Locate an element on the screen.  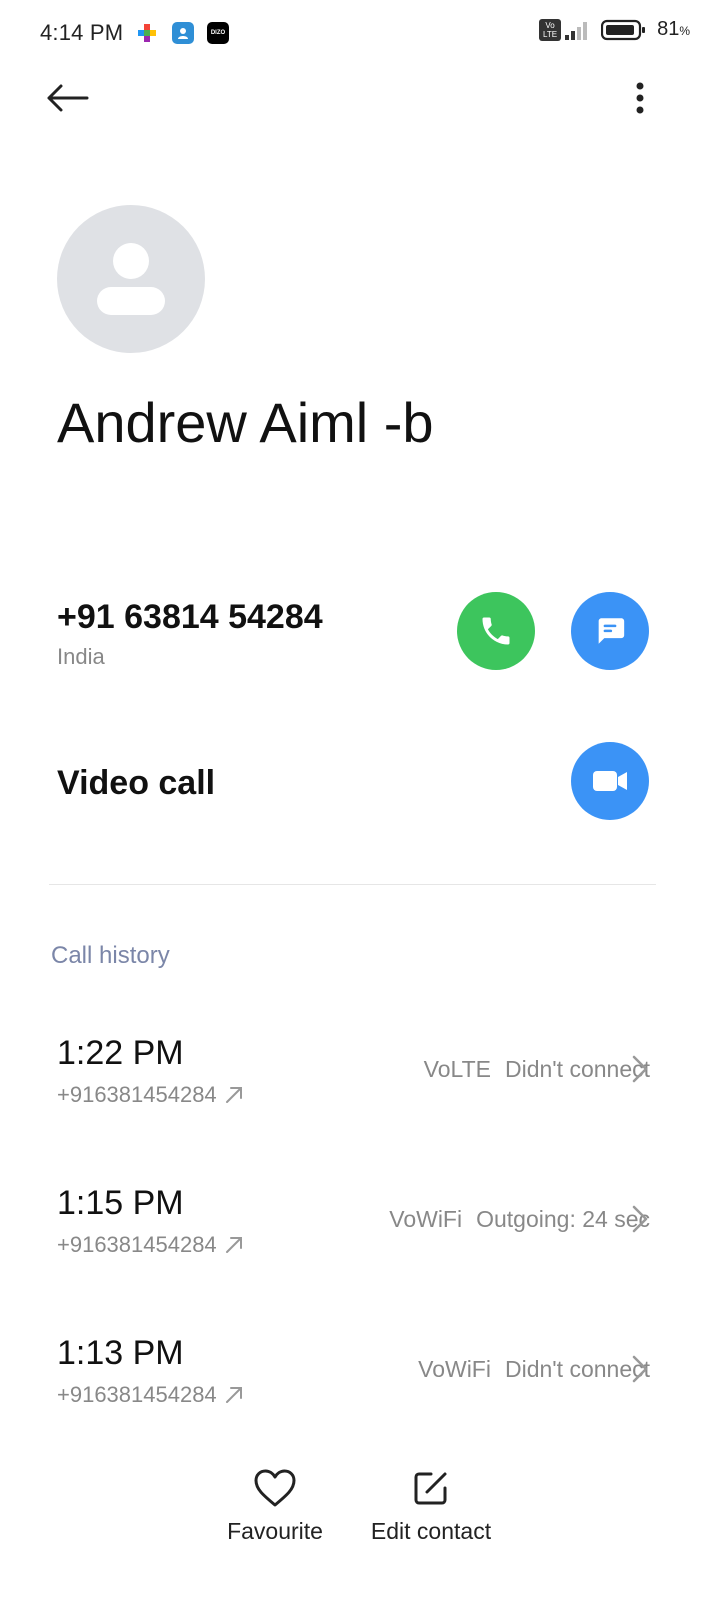
battery-percent: 81% is located at coordinates (673, 29).